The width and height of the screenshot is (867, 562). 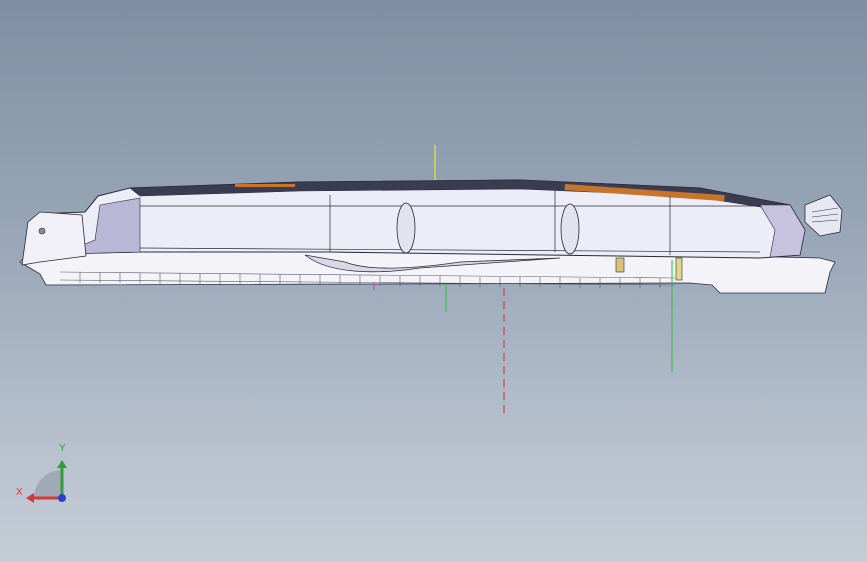 I want to click on y-axis-label: Y, so click(x=62, y=448).